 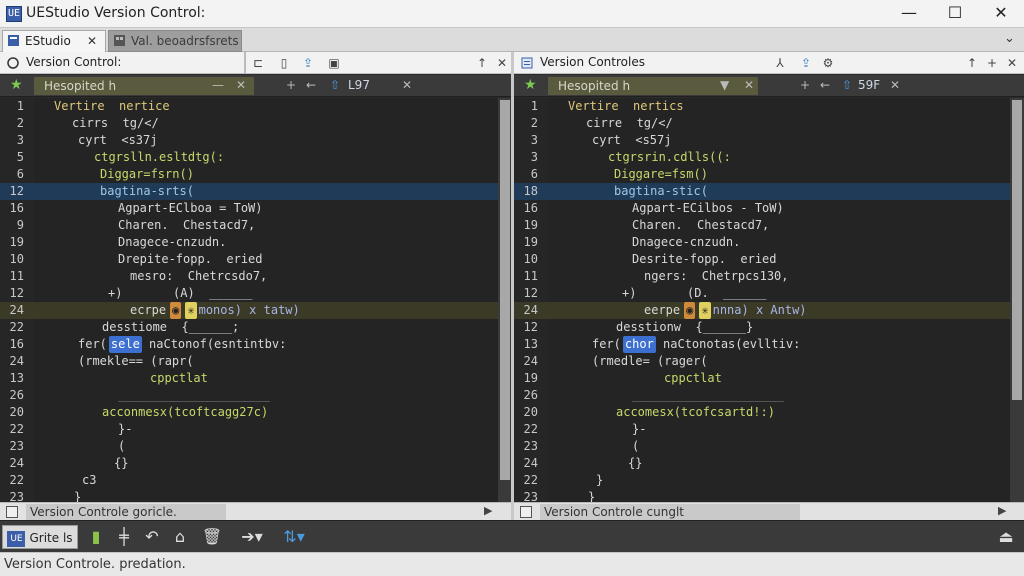 I want to click on code-line: 16 Agpart-ECilbos - ToW), so click(x=769, y=208).